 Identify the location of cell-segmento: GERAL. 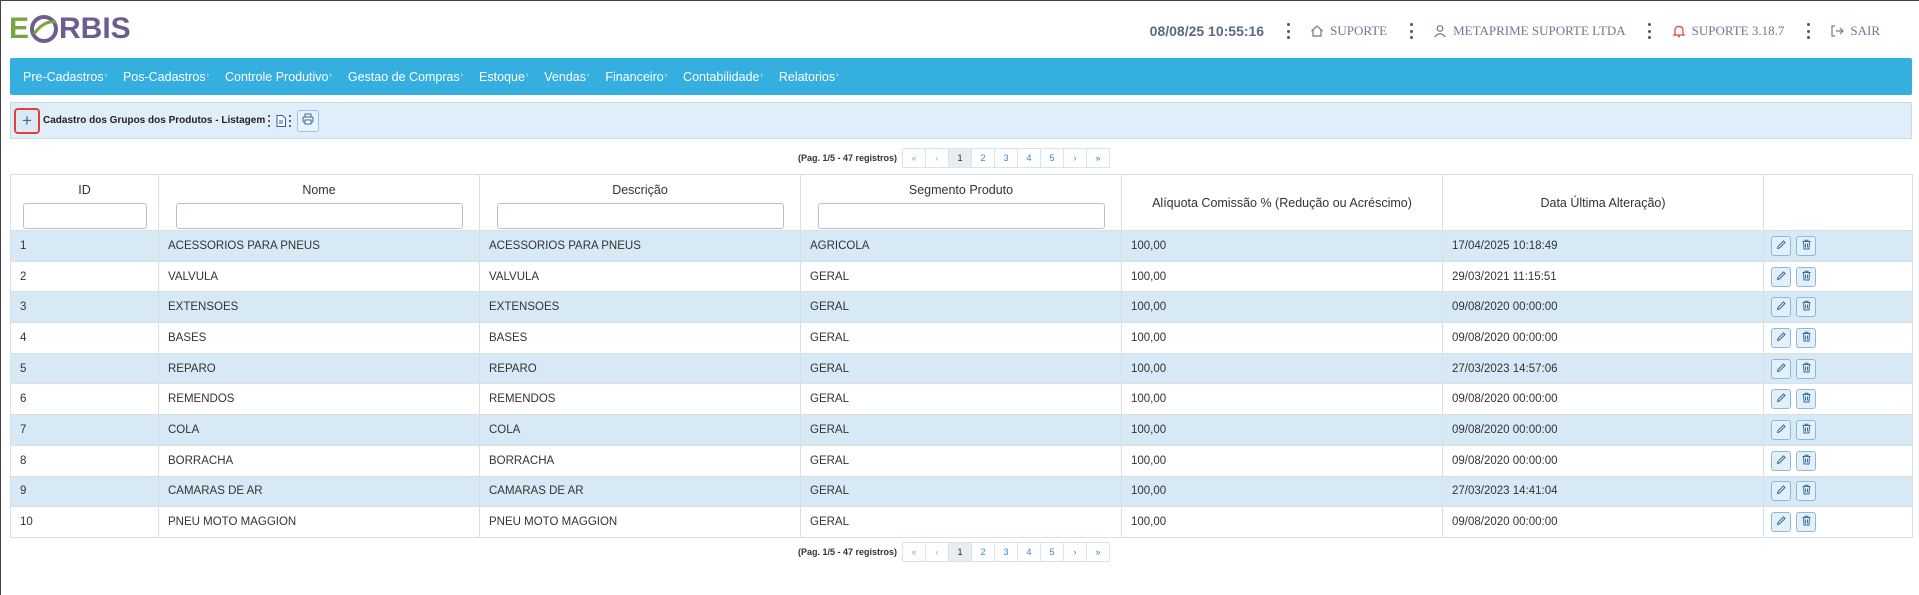
(961, 368).